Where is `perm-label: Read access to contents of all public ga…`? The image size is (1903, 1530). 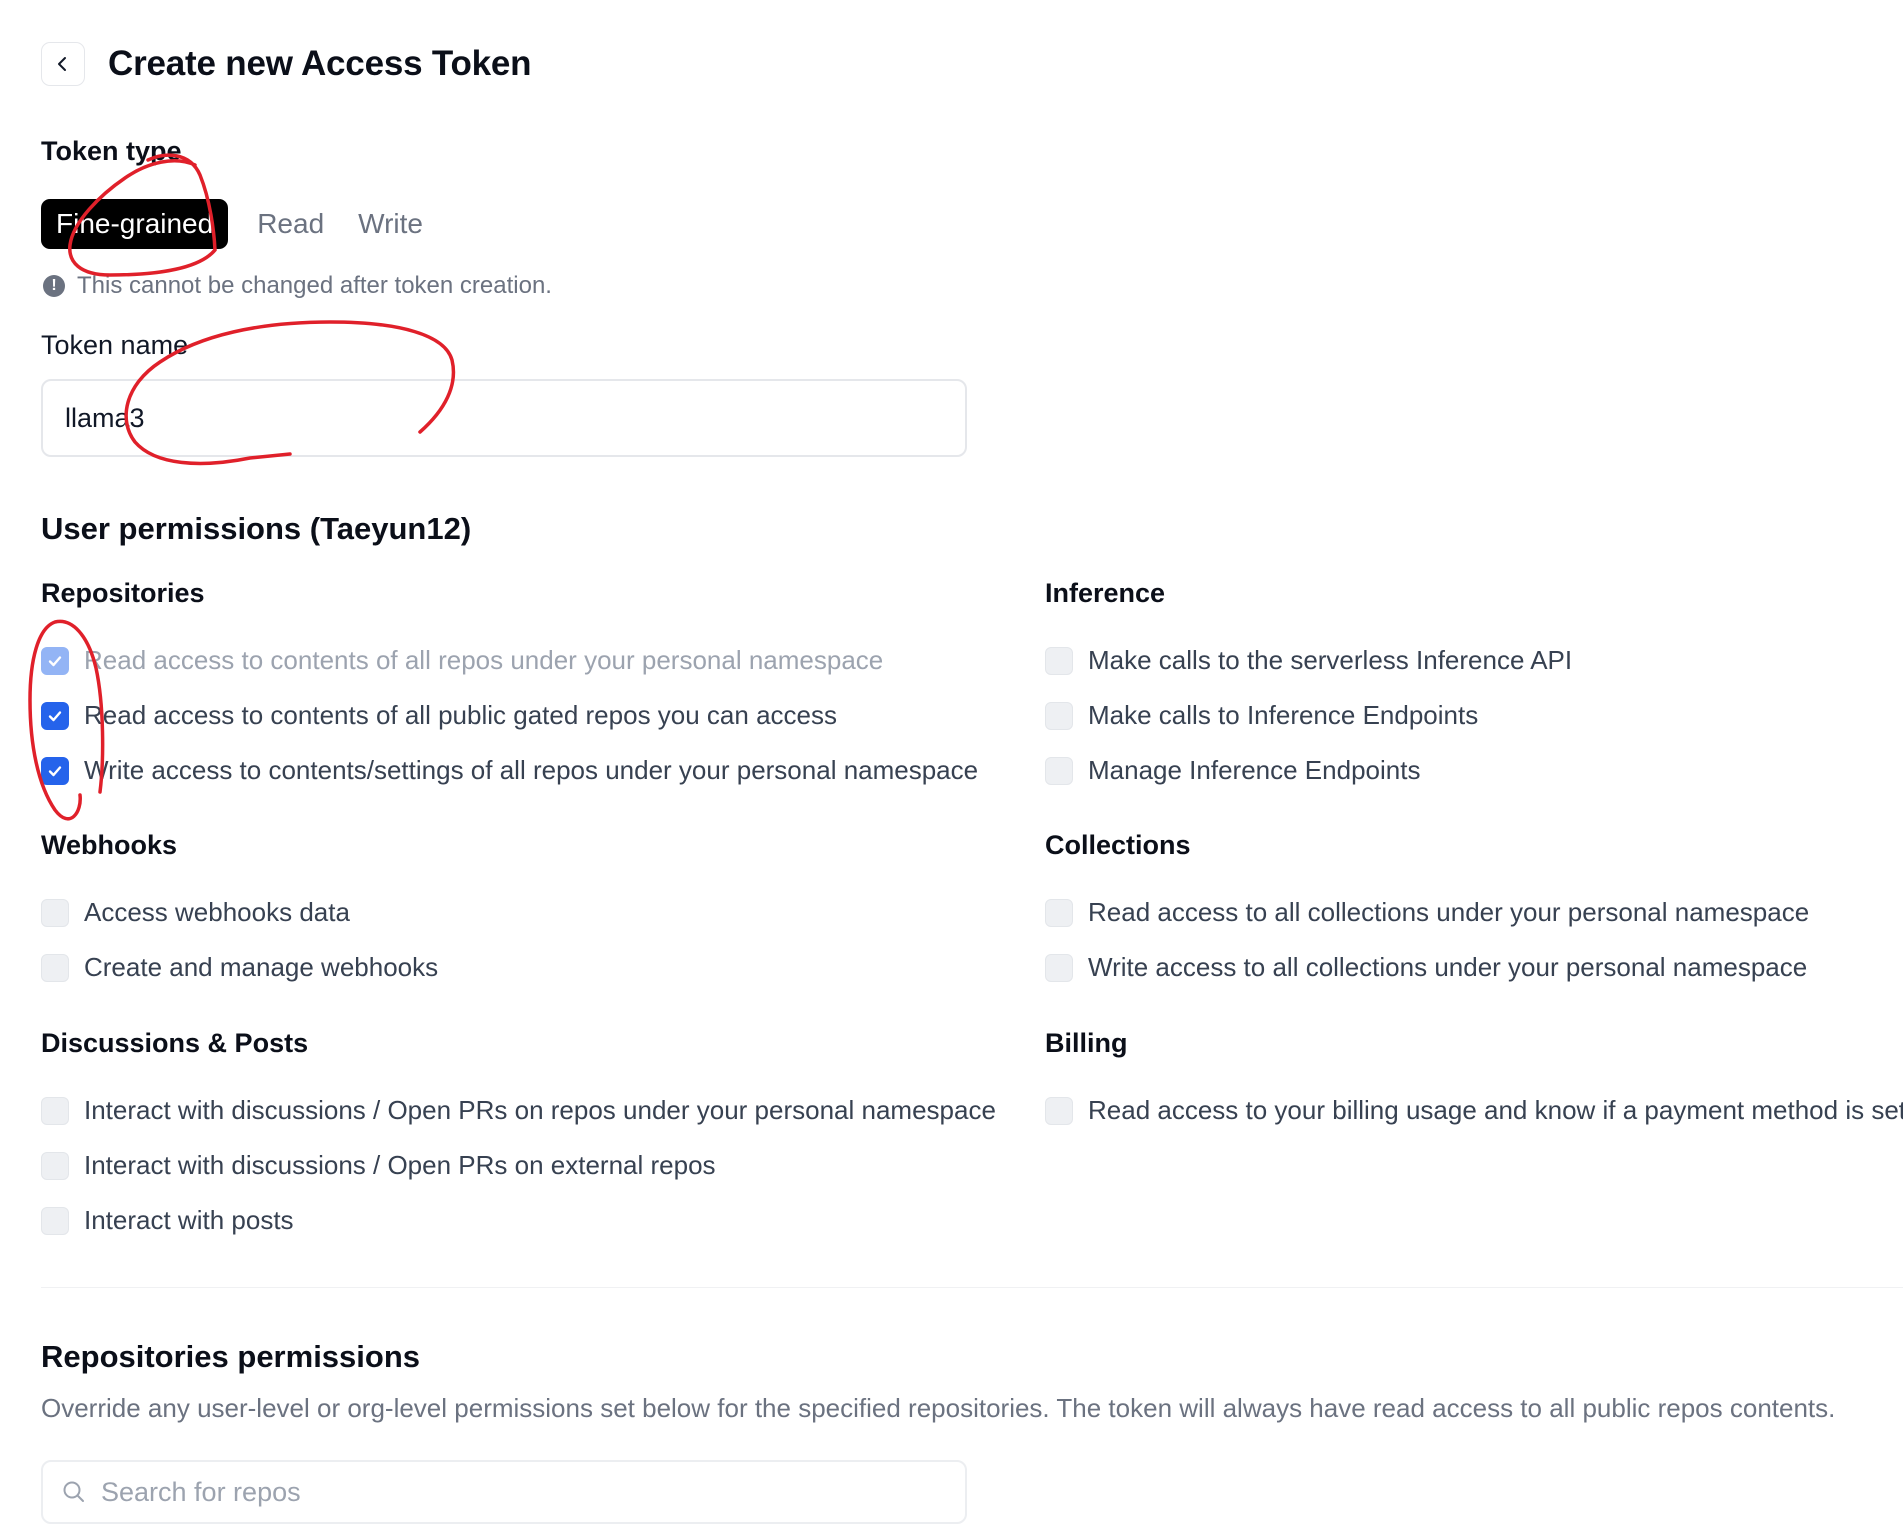 perm-label: Read access to contents of all public ga… is located at coordinates (460, 715).